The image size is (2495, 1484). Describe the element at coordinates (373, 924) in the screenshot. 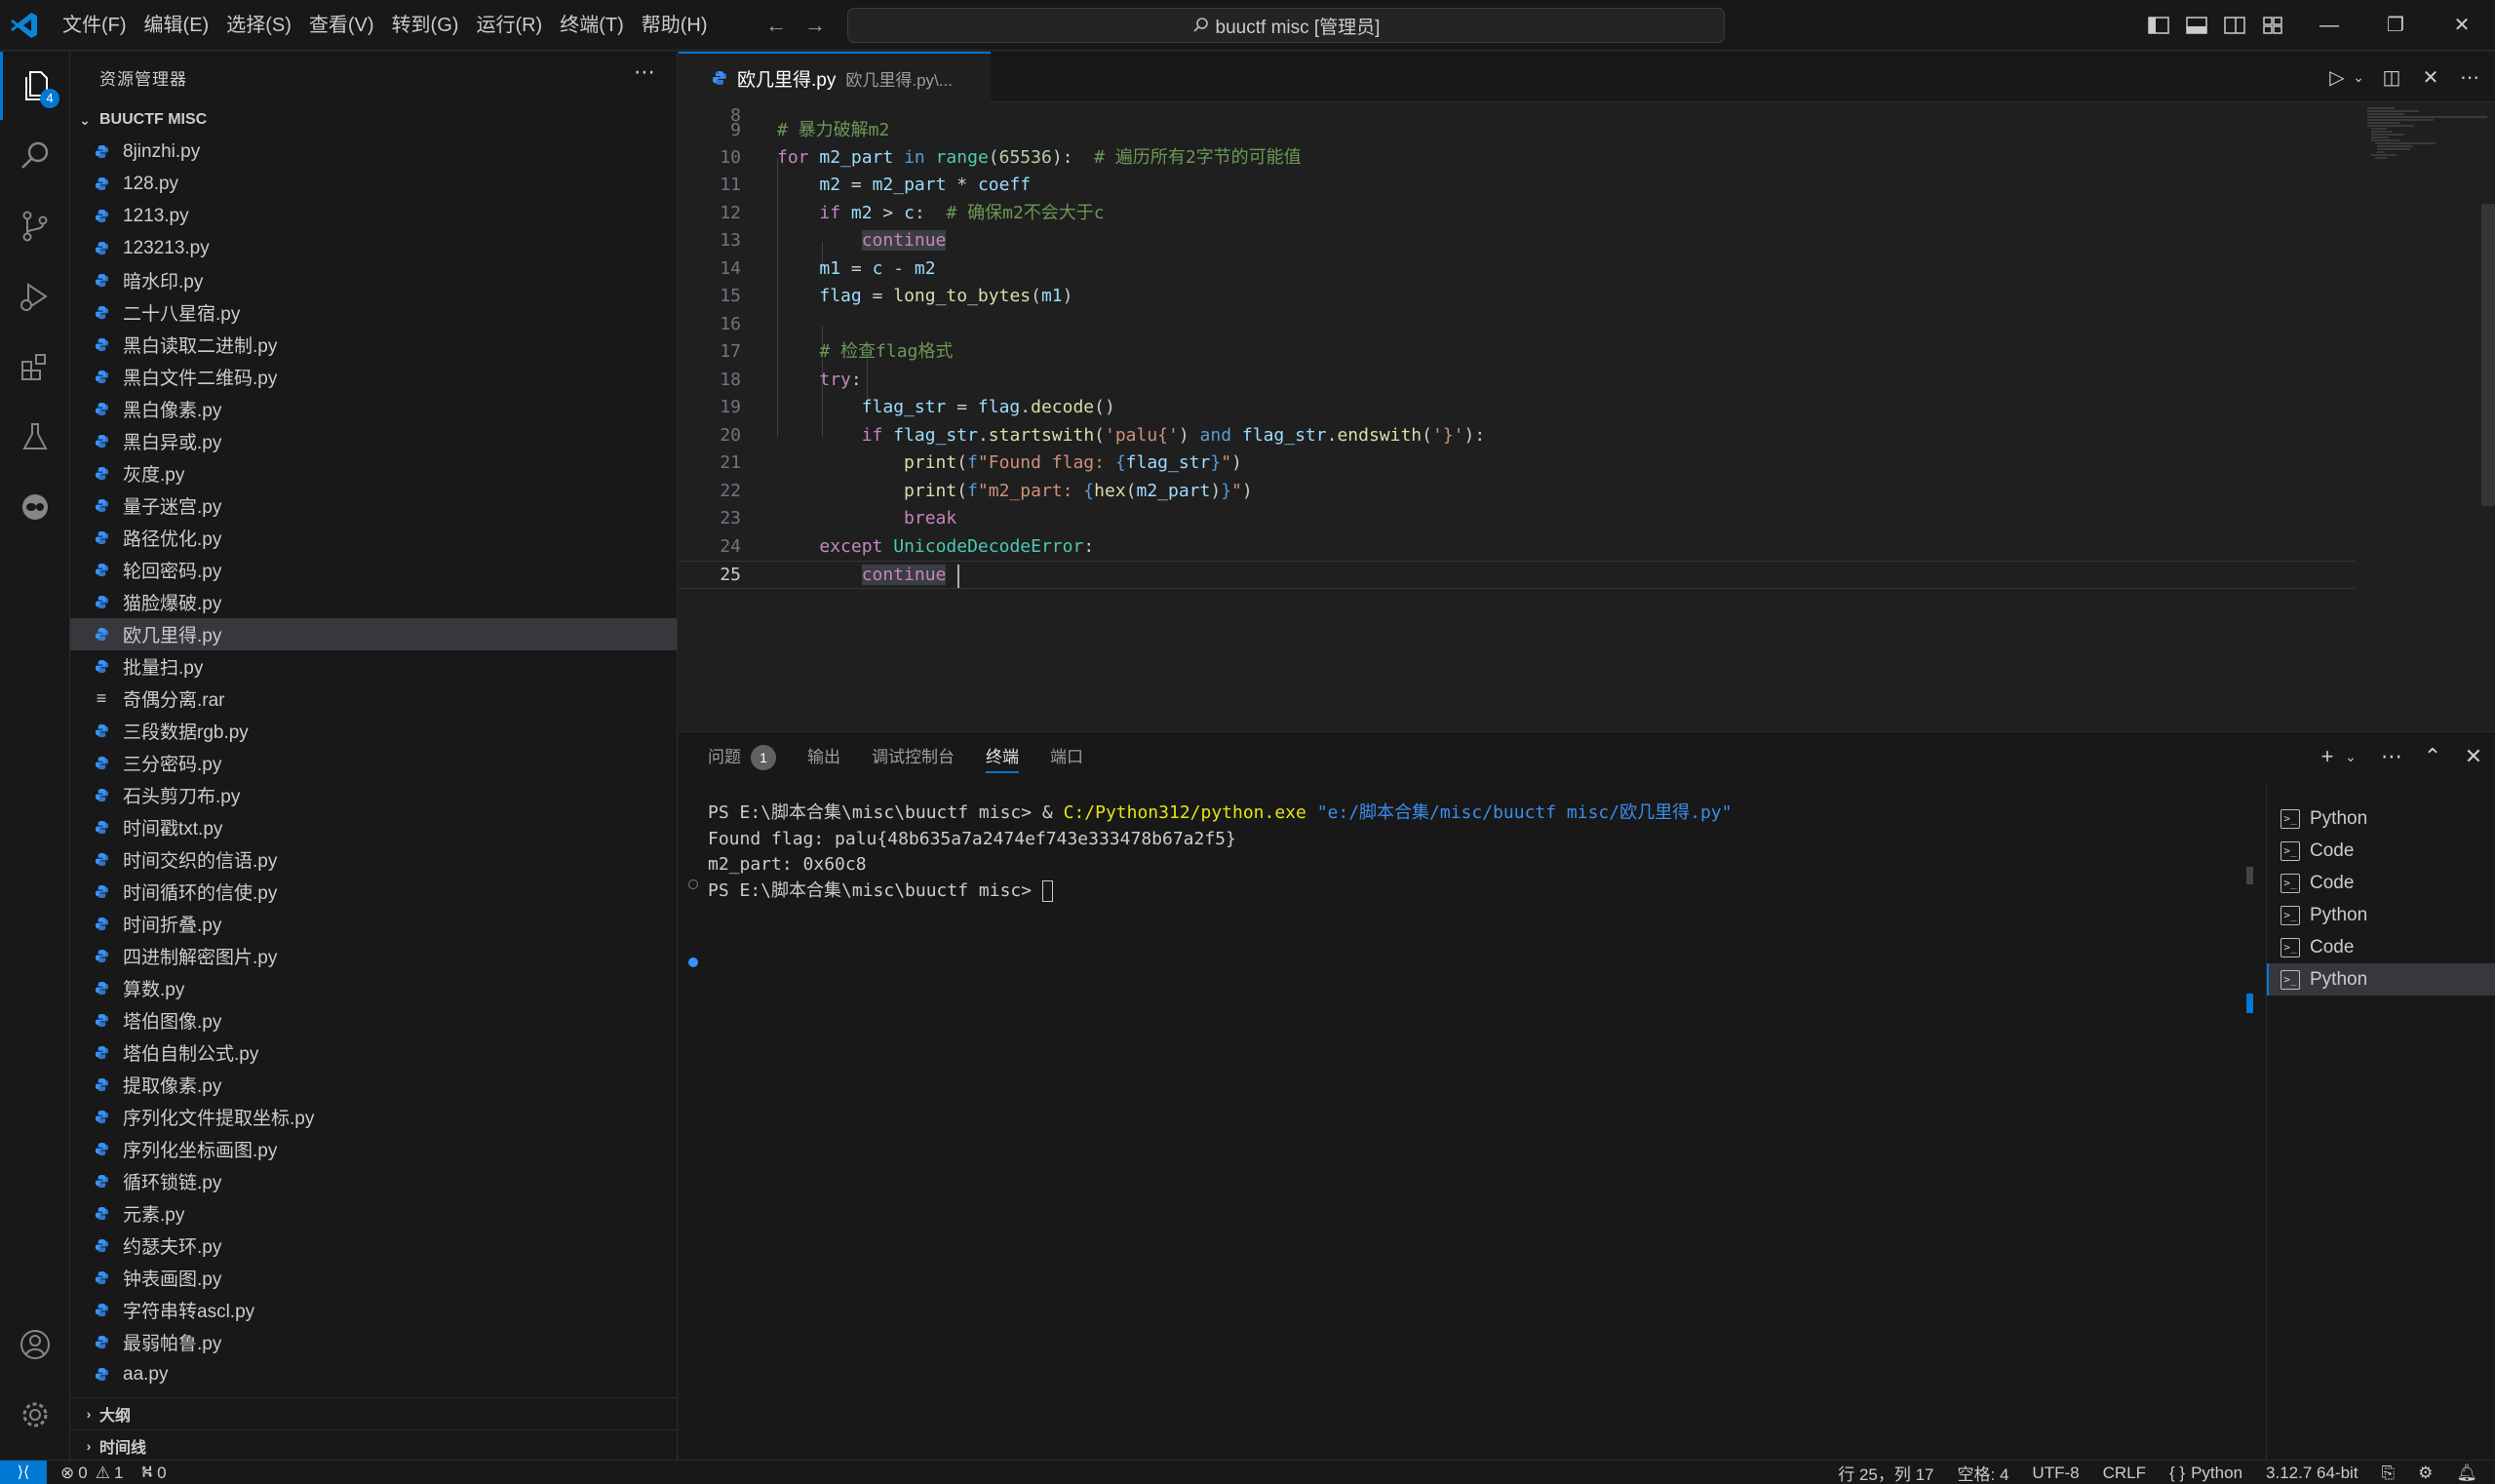

I see `file-item: 时间折叠.py` at that location.